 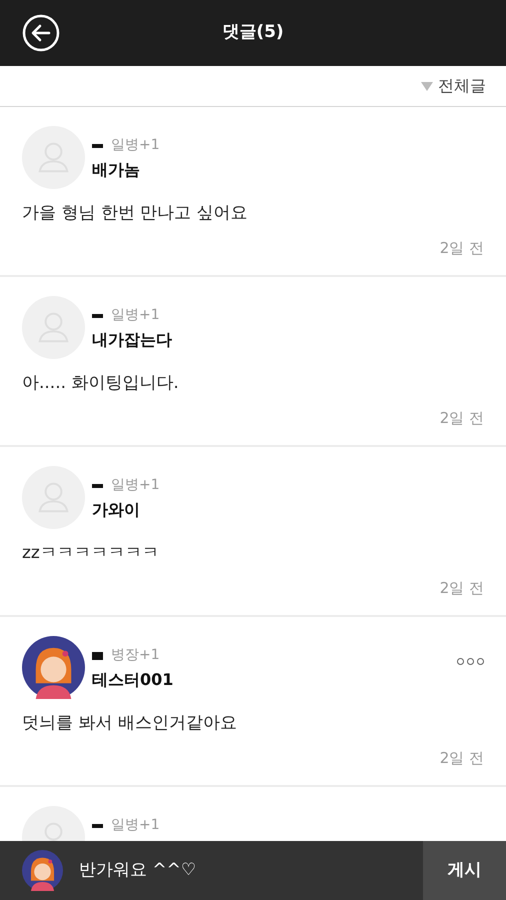 What do you see at coordinates (132, 340) in the screenshot?
I see `user-name: 내가잡는다` at bounding box center [132, 340].